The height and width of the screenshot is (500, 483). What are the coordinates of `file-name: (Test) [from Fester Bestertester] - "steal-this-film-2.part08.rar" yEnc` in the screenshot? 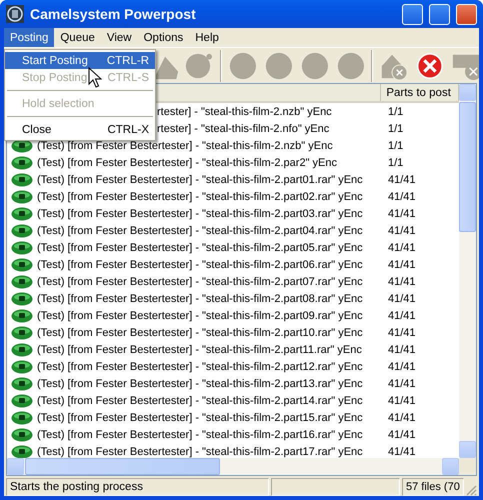 It's located at (200, 298).